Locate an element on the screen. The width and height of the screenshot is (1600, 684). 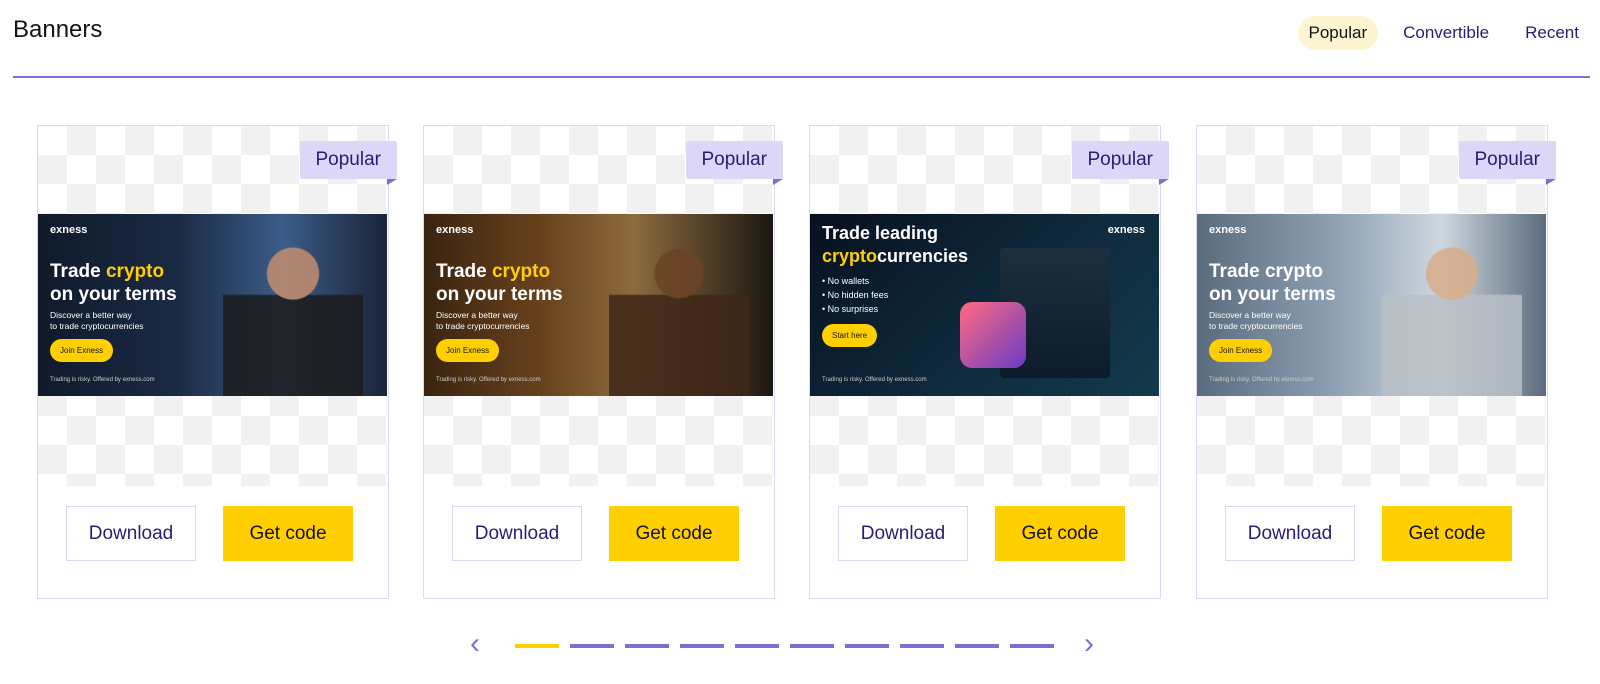
banner-cta: Start here is located at coordinates (850, 335).